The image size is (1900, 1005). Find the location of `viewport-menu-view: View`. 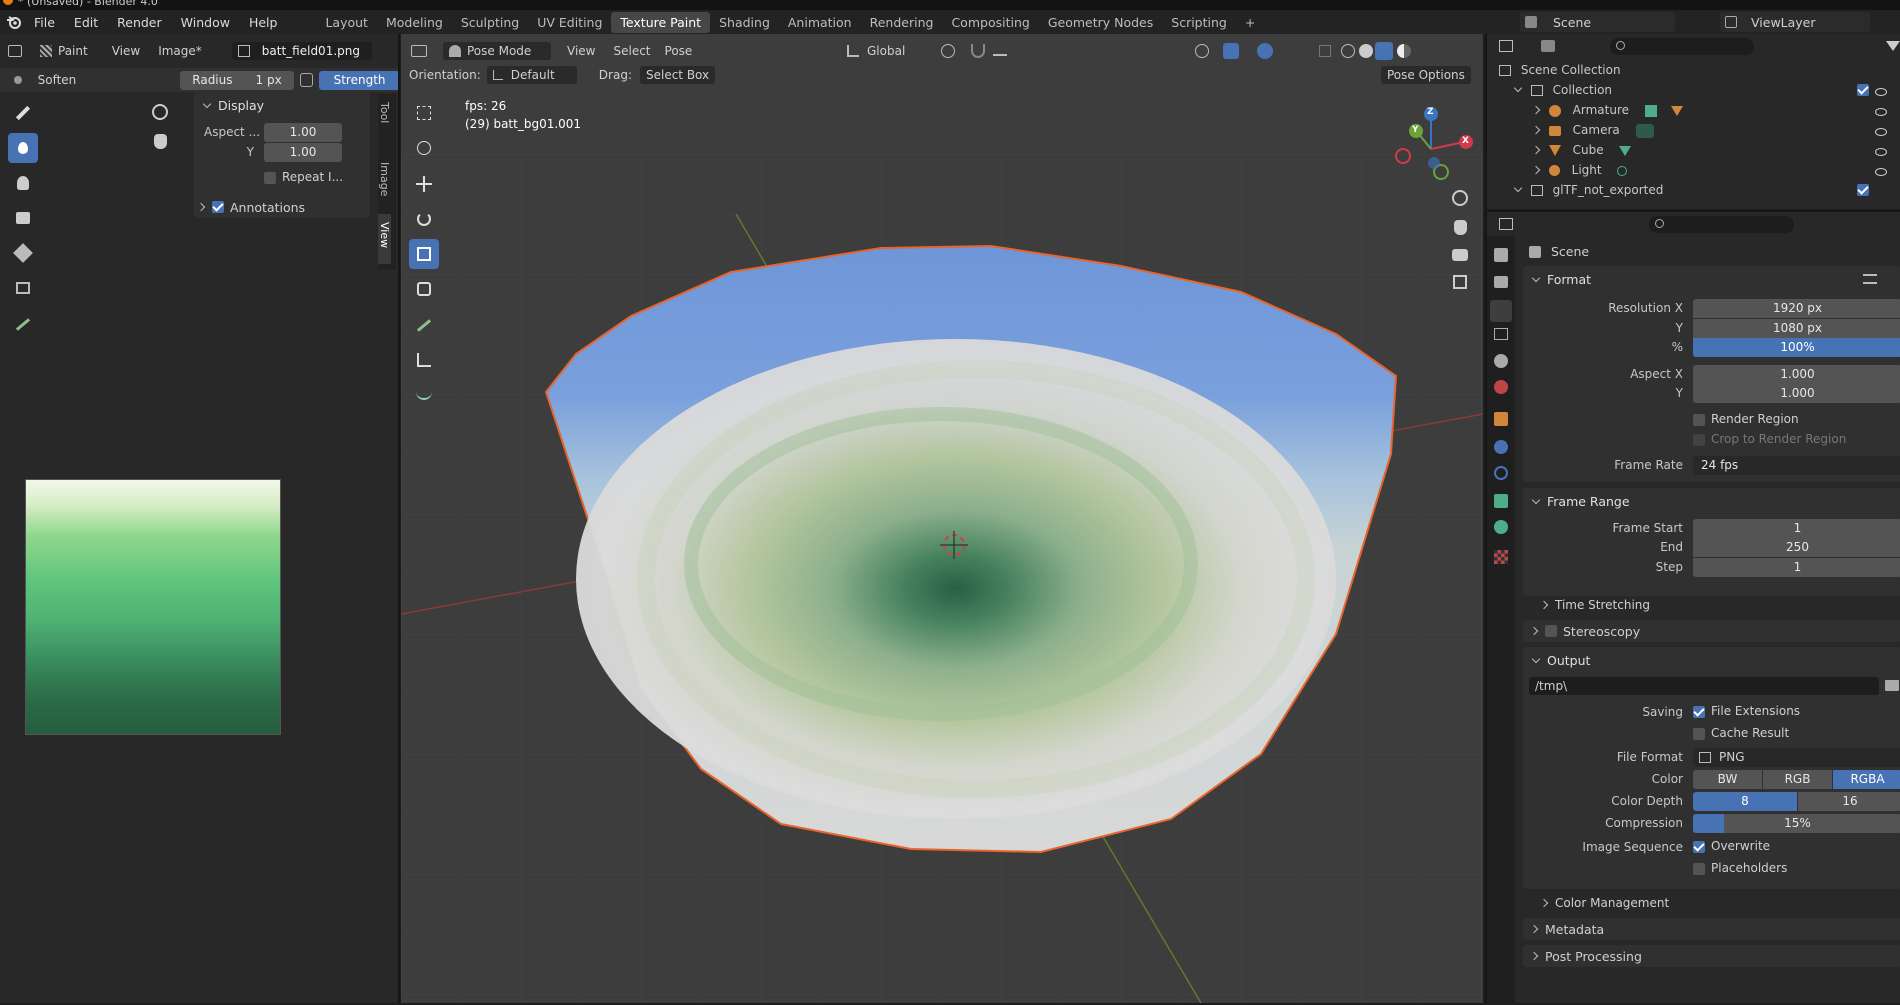

viewport-menu-view: View is located at coordinates (581, 51).